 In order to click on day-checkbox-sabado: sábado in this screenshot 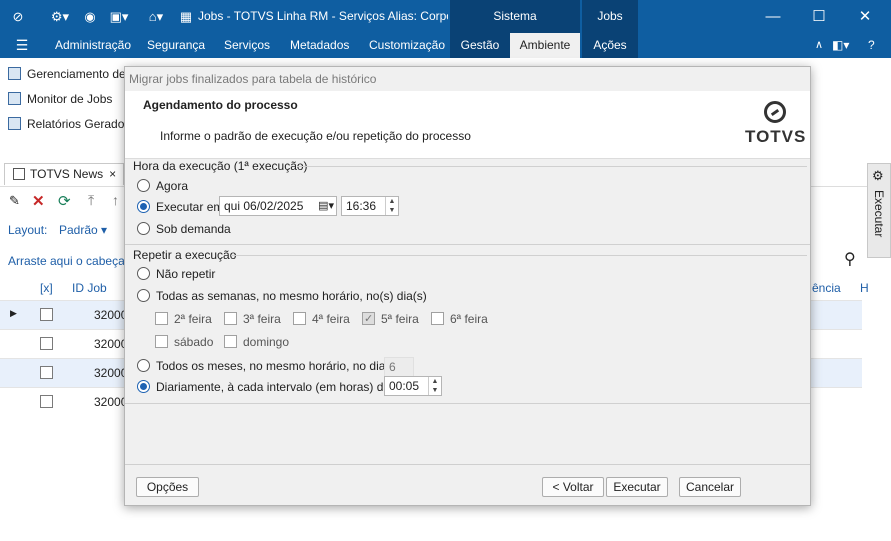, I will do `click(184, 342)`.